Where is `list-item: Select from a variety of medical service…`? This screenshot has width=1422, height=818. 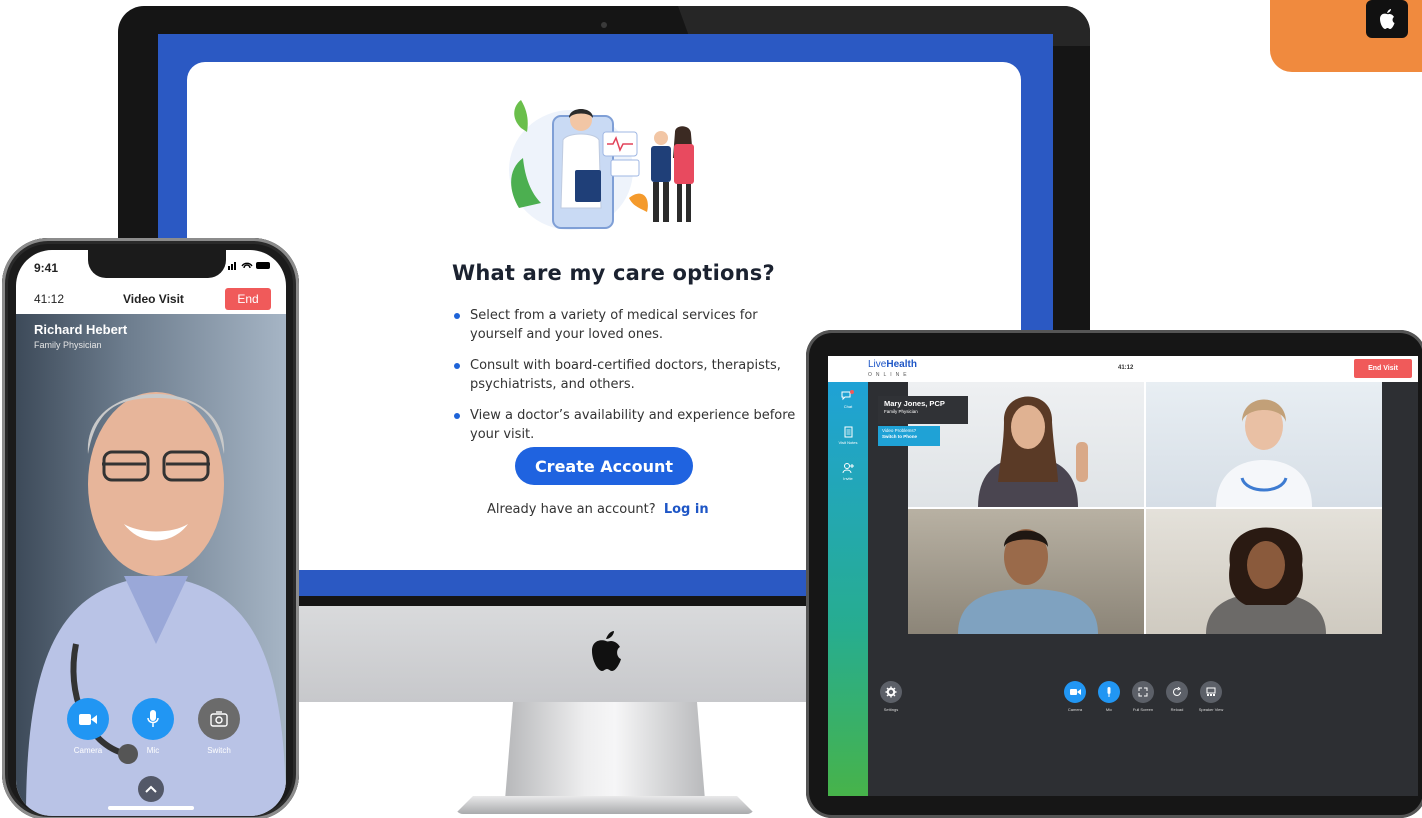
list-item: Select from a variety of medical service… is located at coordinates (629, 325).